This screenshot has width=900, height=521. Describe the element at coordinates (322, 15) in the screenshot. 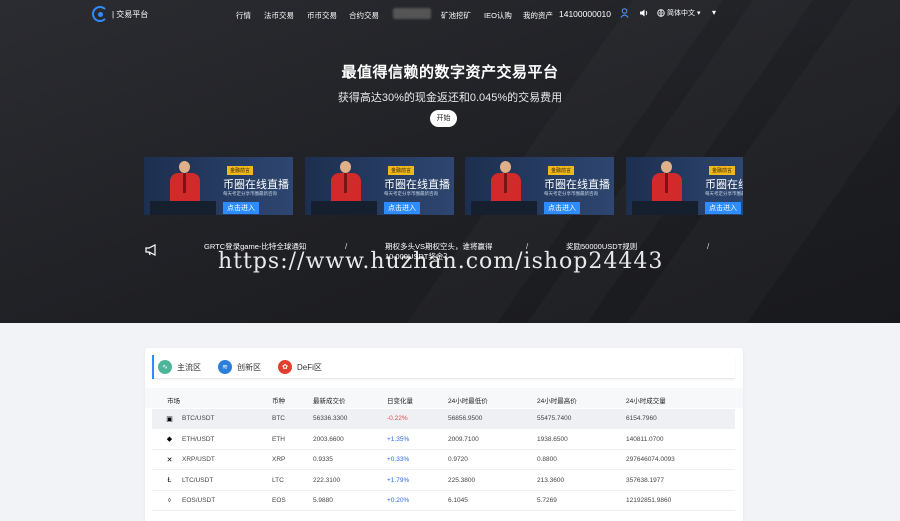

I see `nav-item-spot: 币币交易` at that location.